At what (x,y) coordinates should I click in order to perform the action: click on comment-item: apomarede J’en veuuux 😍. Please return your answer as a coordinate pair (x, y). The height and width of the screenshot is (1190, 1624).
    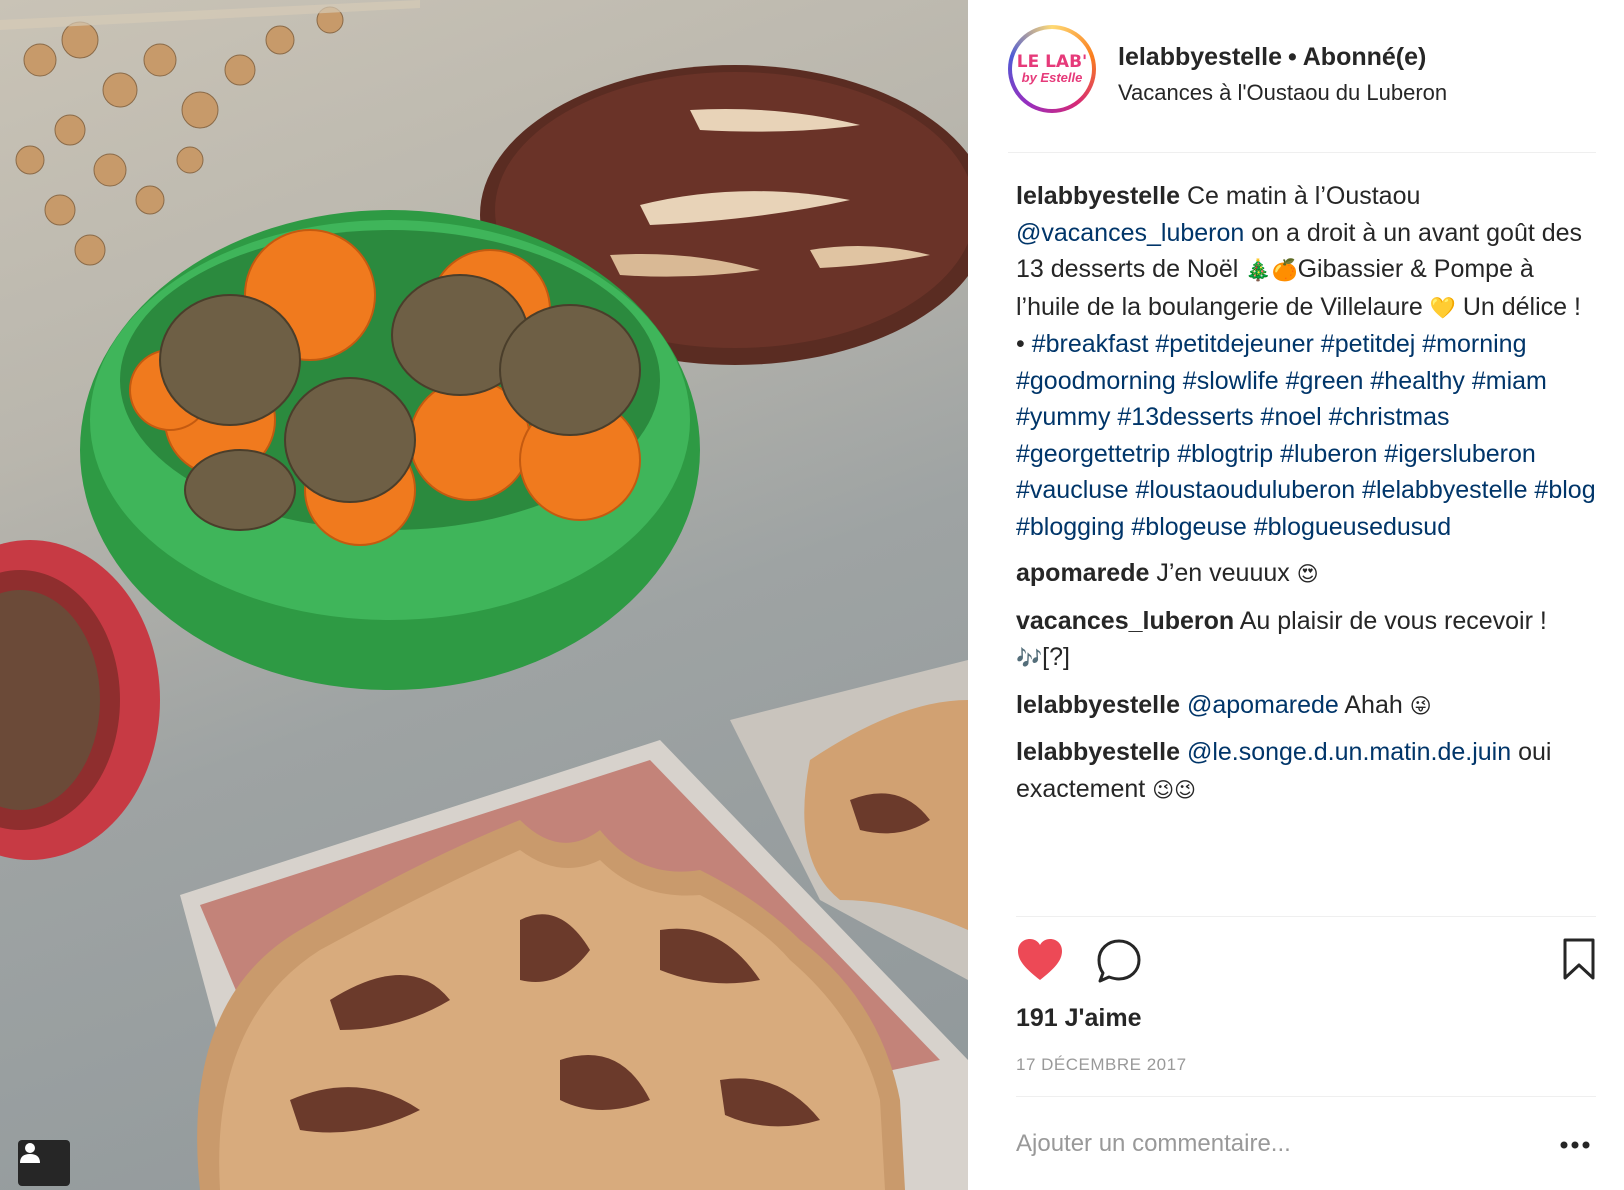
    Looking at the image, I should click on (1306, 574).